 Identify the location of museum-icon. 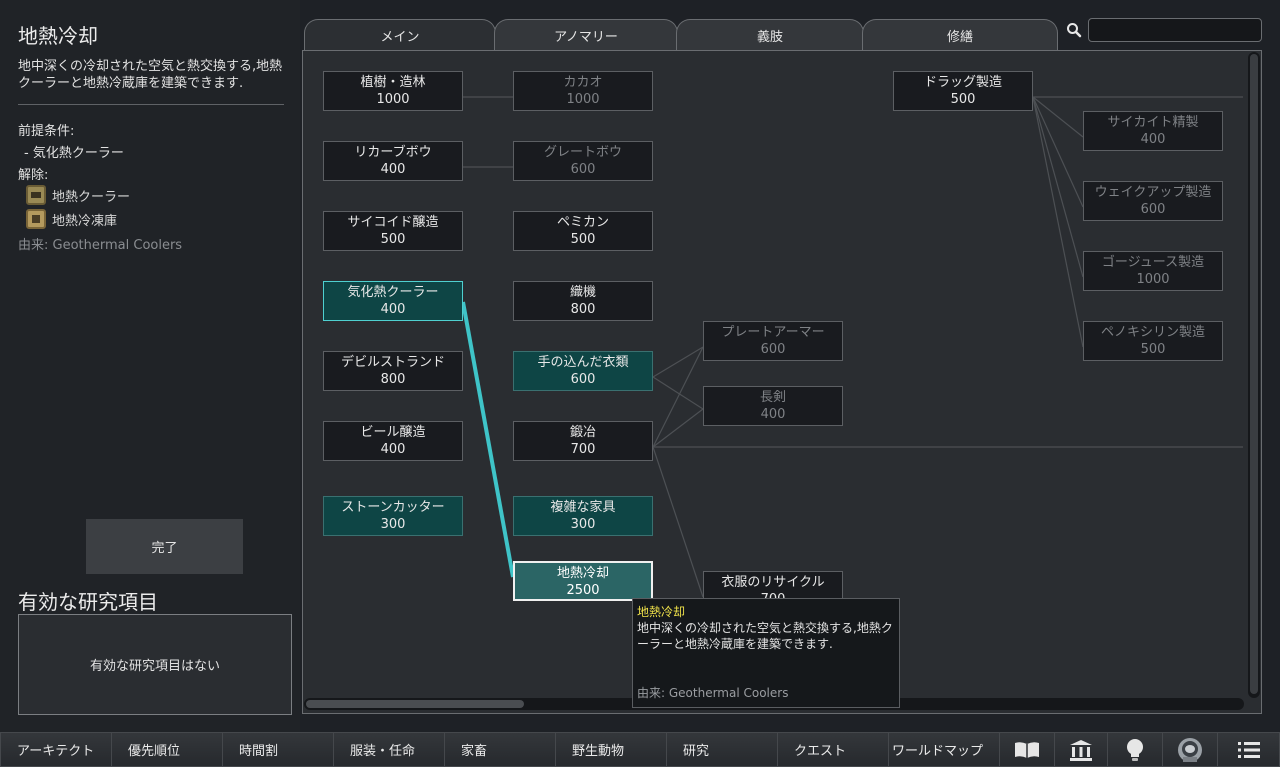
(1081, 750).